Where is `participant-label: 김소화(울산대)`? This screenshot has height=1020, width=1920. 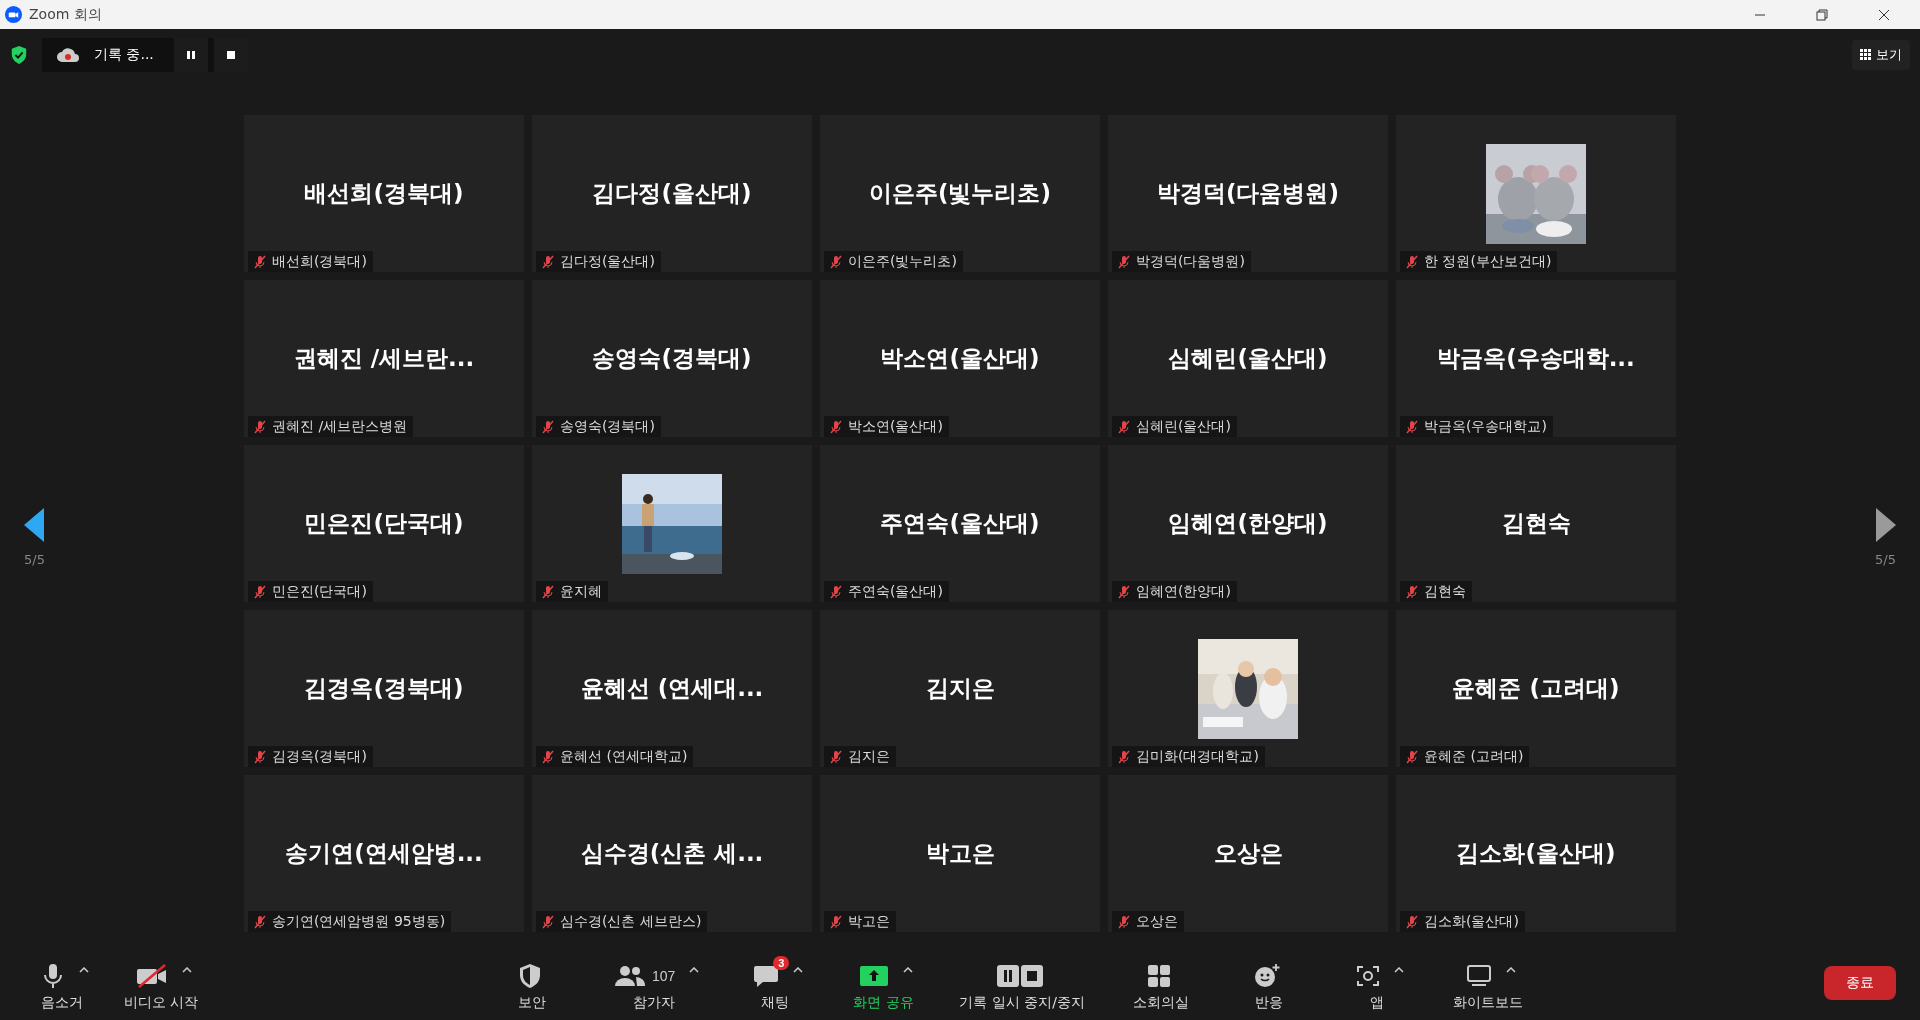
participant-label: 김소화(울산대) is located at coordinates (1471, 921).